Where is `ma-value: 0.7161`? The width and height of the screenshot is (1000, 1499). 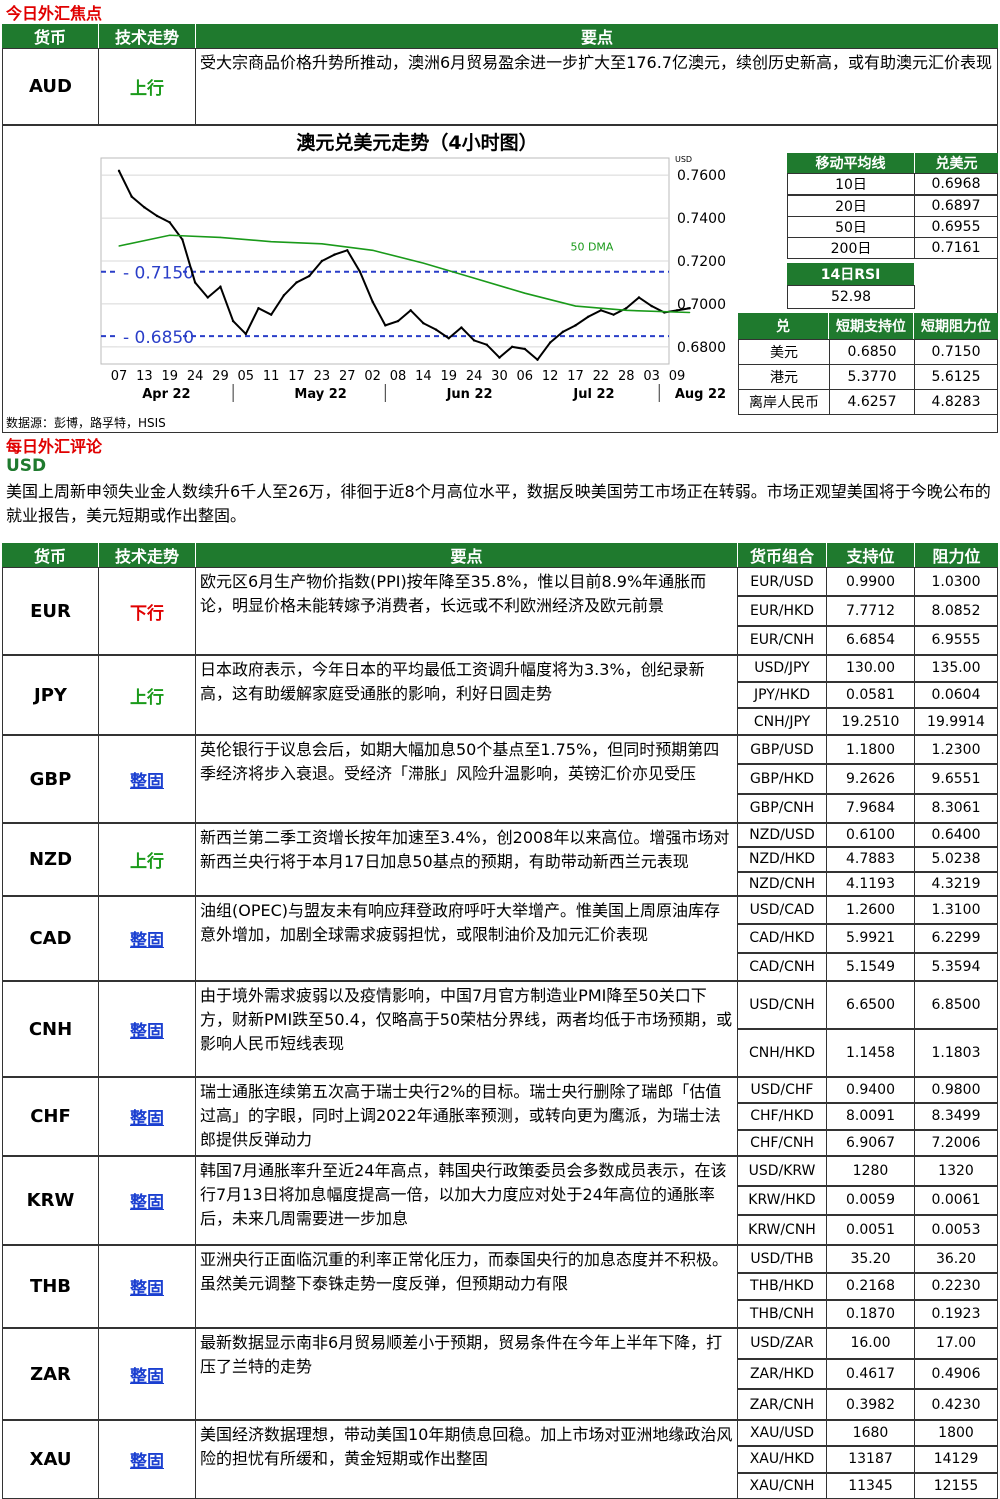 ma-value: 0.7161 is located at coordinates (956, 248).